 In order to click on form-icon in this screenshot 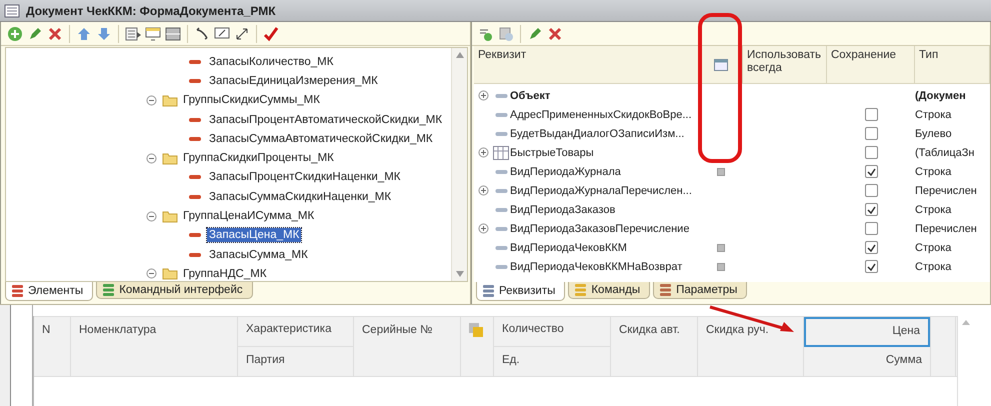, I will do `click(12, 11)`.